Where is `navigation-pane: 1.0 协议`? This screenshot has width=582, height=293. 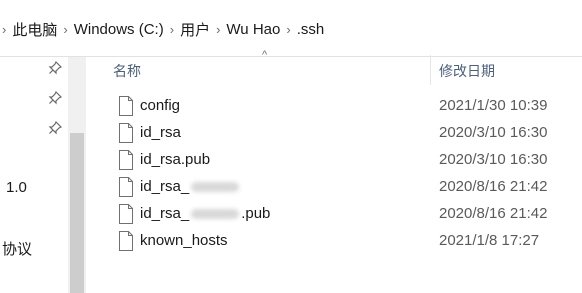
navigation-pane: 1.0 协议 is located at coordinates (34, 175).